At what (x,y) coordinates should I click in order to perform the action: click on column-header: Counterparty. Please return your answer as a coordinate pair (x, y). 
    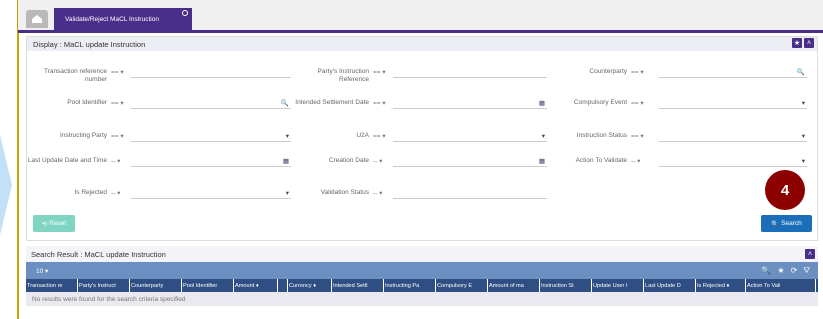
    Looking at the image, I should click on (156, 285).